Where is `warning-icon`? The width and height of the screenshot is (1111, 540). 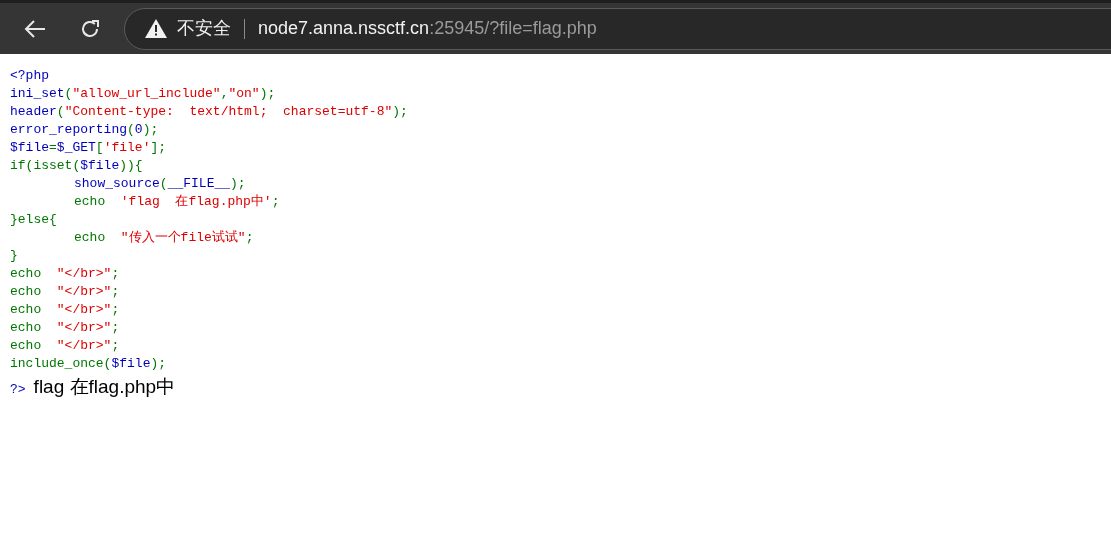
warning-icon is located at coordinates (156, 28).